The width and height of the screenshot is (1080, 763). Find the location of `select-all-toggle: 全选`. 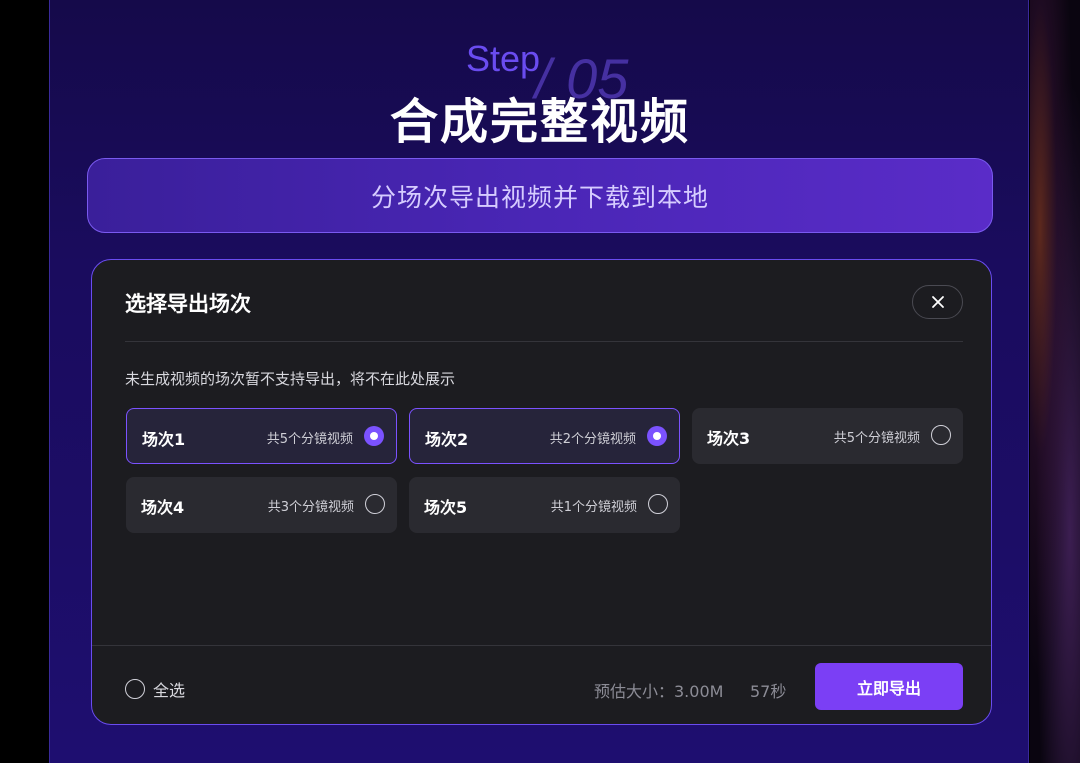

select-all-toggle: 全选 is located at coordinates (155, 689).